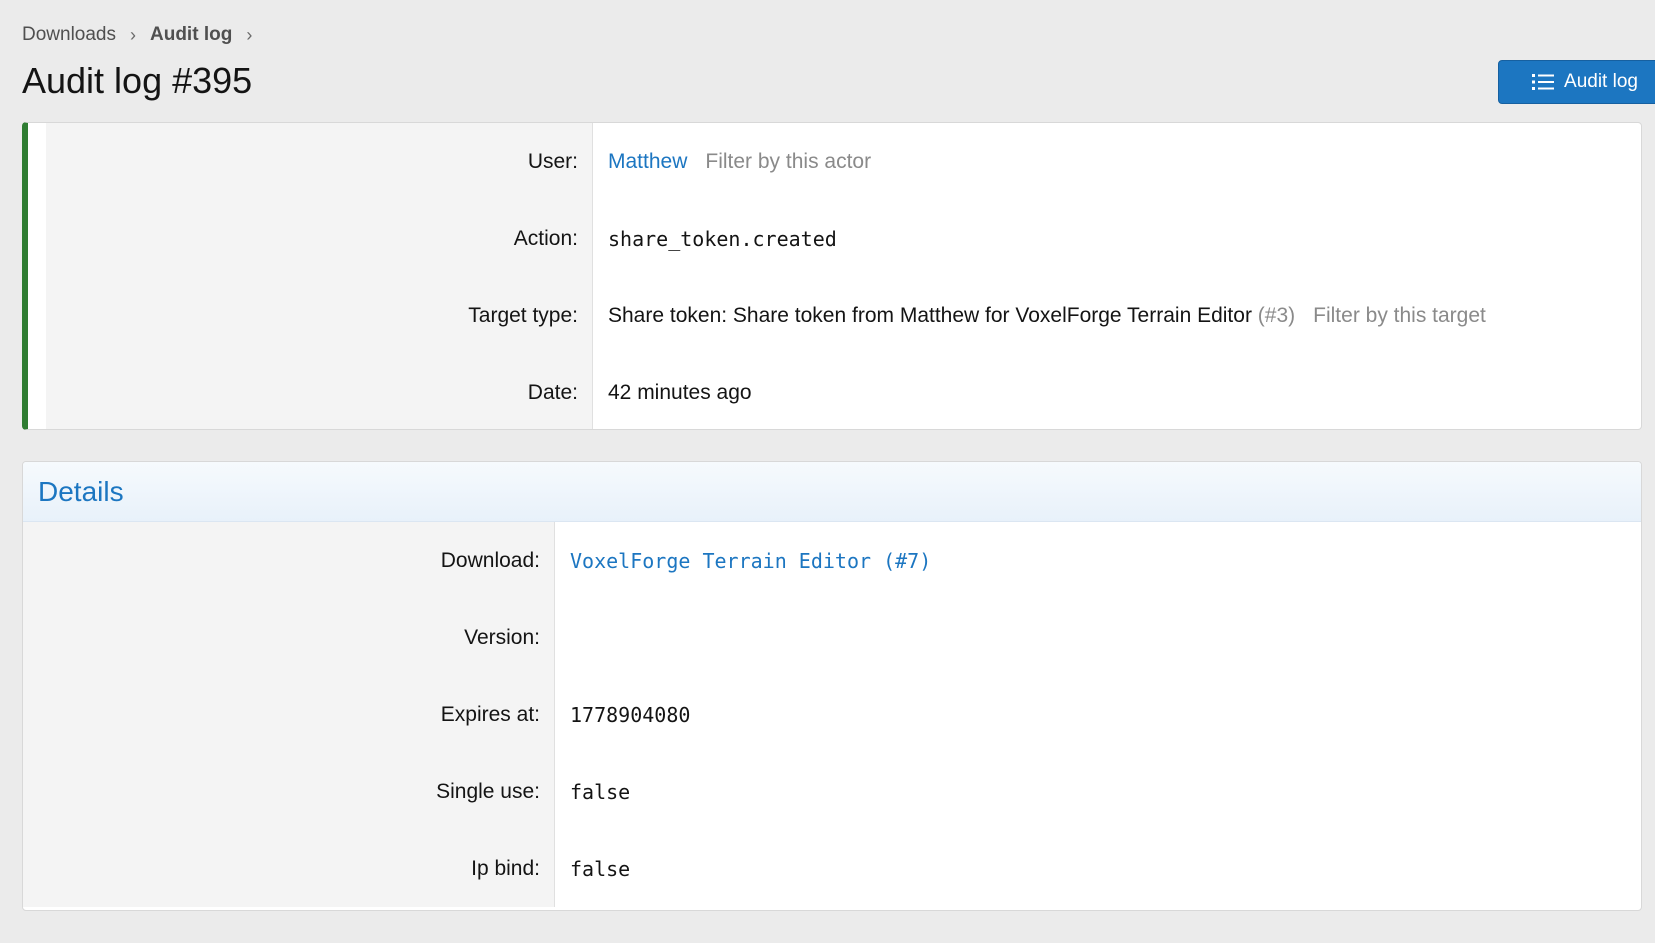 The image size is (1655, 943). I want to click on ip-bind-label: Ip bind:, so click(289, 868).